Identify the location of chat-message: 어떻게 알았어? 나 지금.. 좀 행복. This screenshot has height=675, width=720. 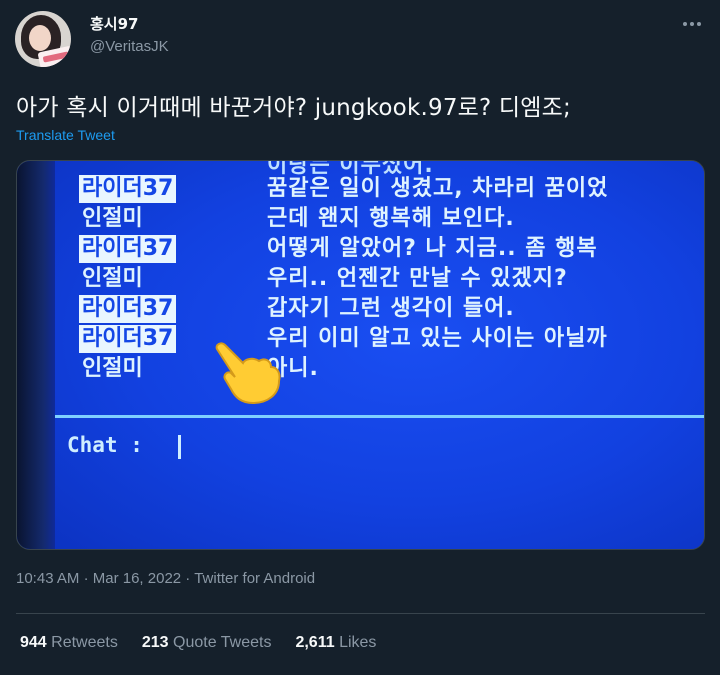
(432, 248).